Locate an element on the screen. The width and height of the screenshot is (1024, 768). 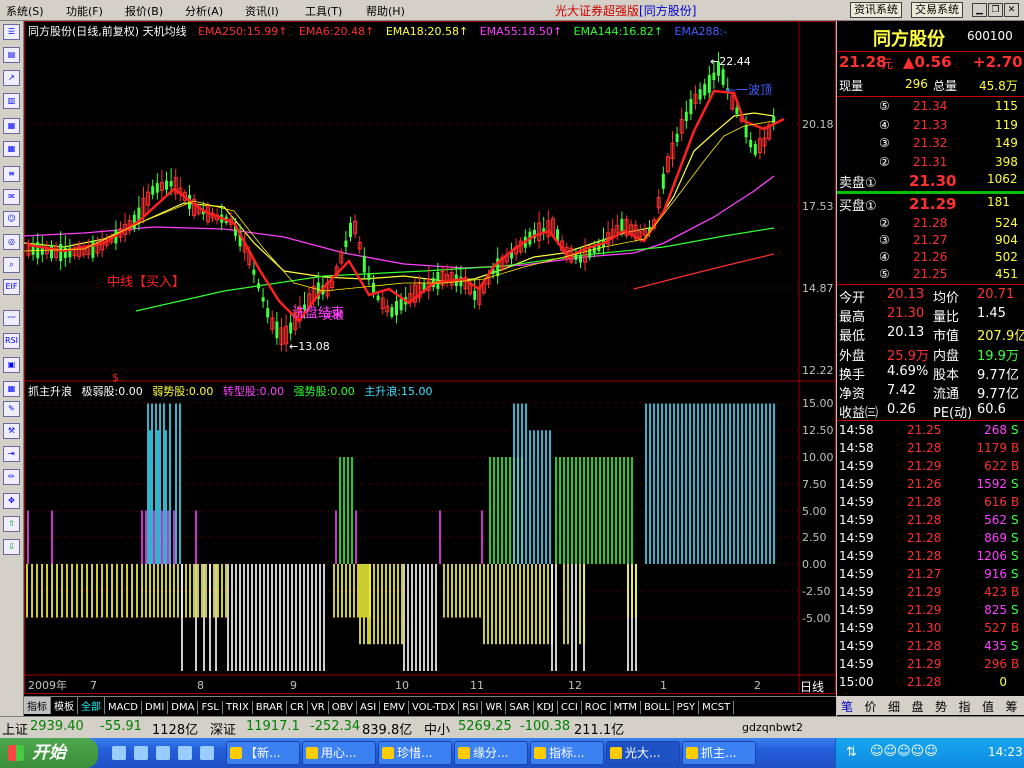
indicator-tab-sar: SAR is located at coordinates (520, 707).